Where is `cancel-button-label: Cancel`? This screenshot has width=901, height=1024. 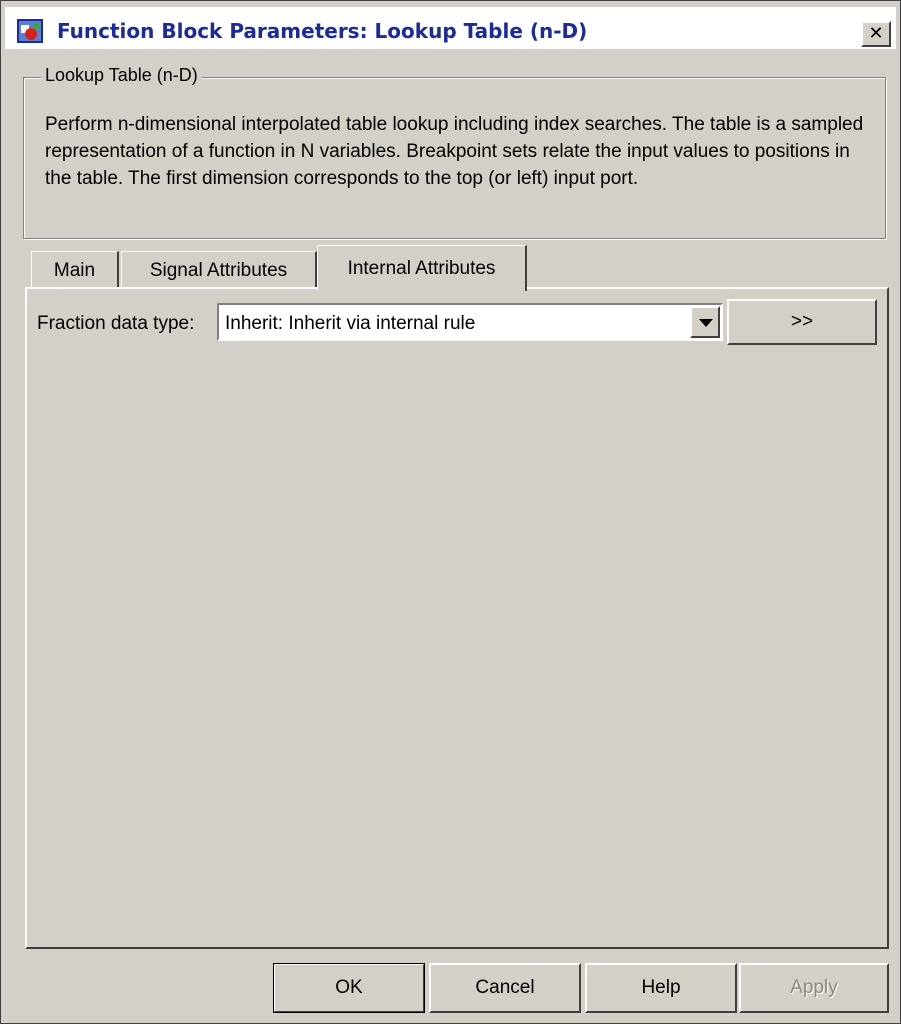
cancel-button-label: Cancel is located at coordinates (505, 987).